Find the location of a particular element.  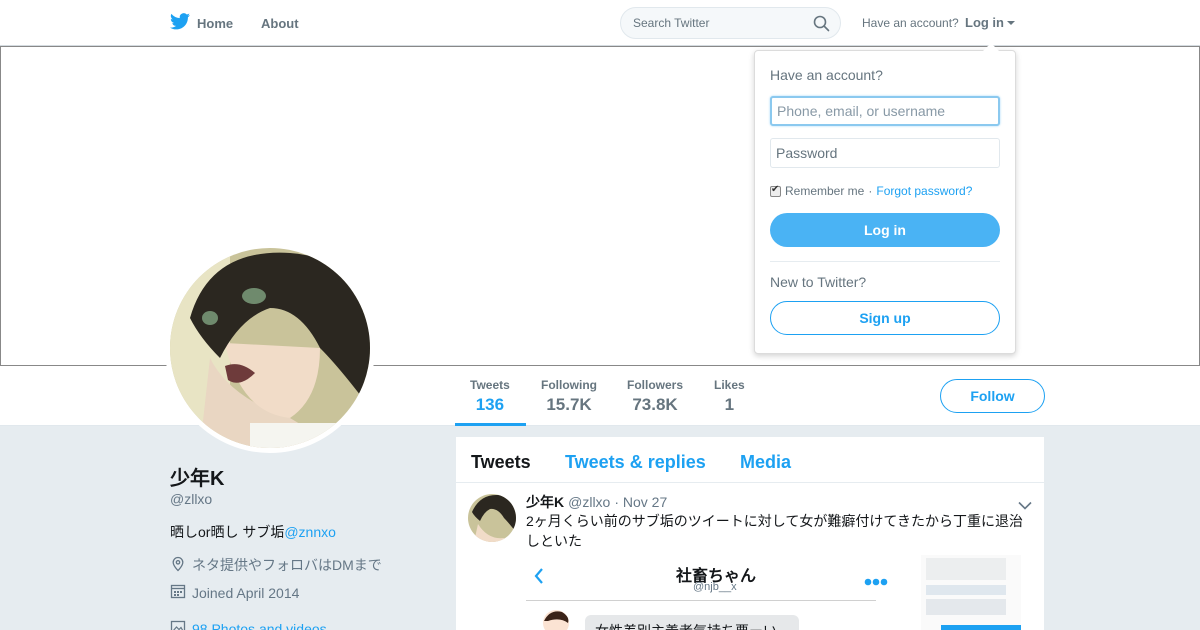

stat-label: Followers is located at coordinates (655, 385).